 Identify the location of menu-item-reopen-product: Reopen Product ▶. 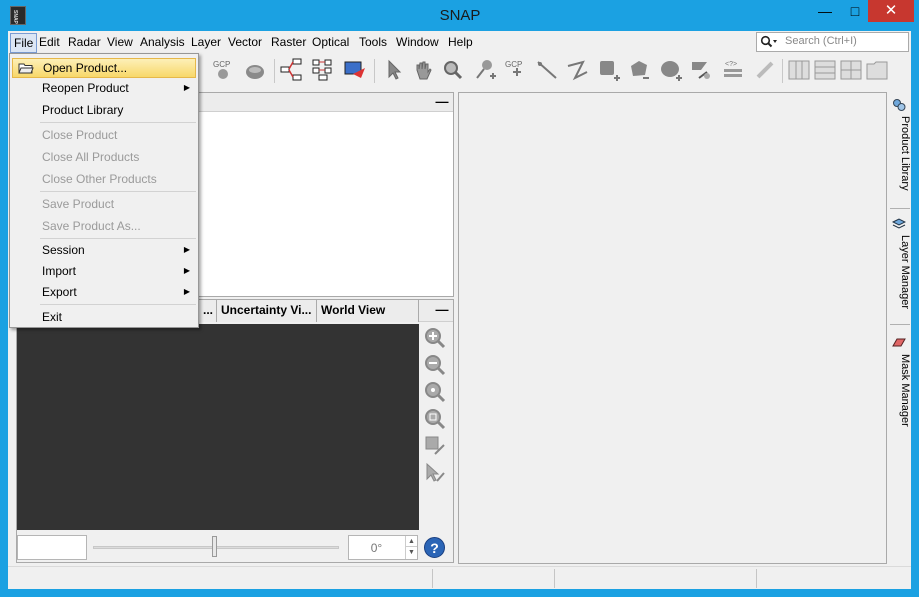
(104, 88).